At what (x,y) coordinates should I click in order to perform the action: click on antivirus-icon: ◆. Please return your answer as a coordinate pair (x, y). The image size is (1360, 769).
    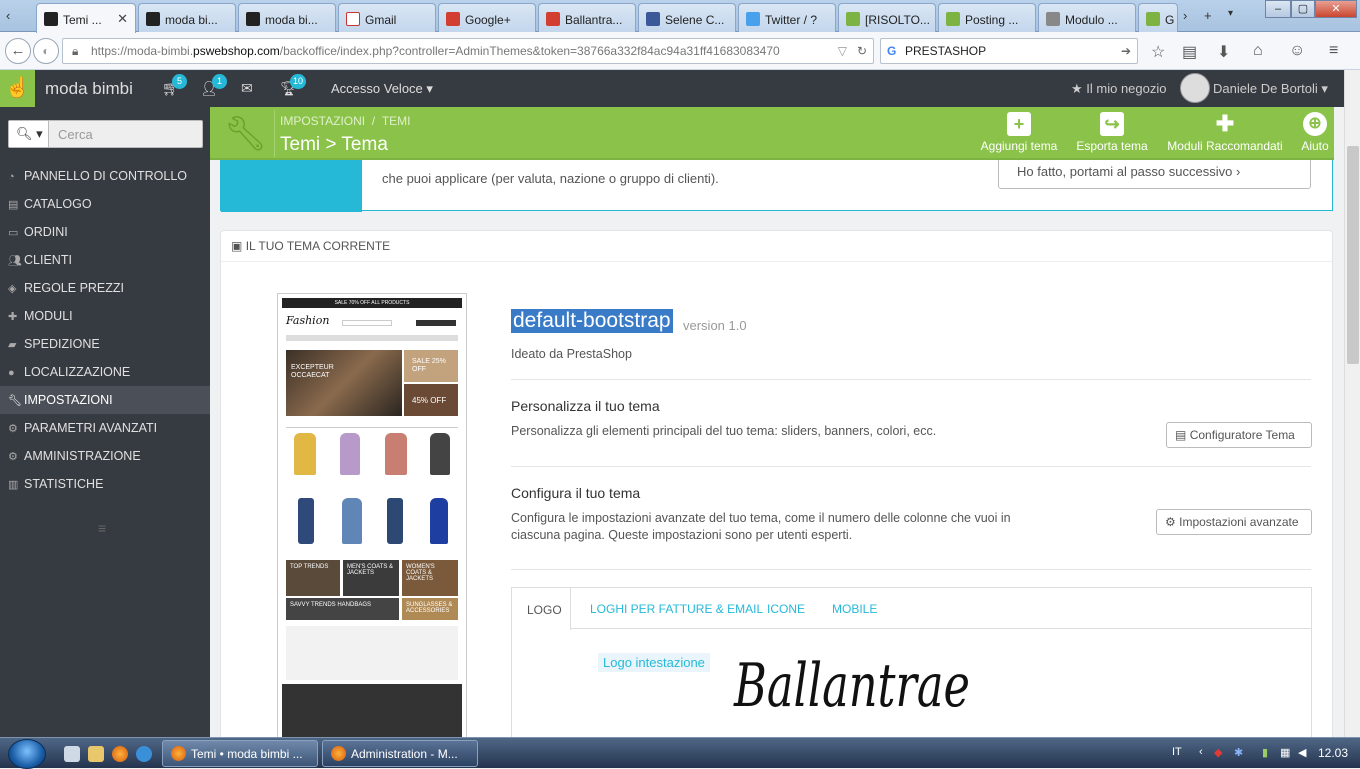
    Looking at the image, I should click on (1218, 752).